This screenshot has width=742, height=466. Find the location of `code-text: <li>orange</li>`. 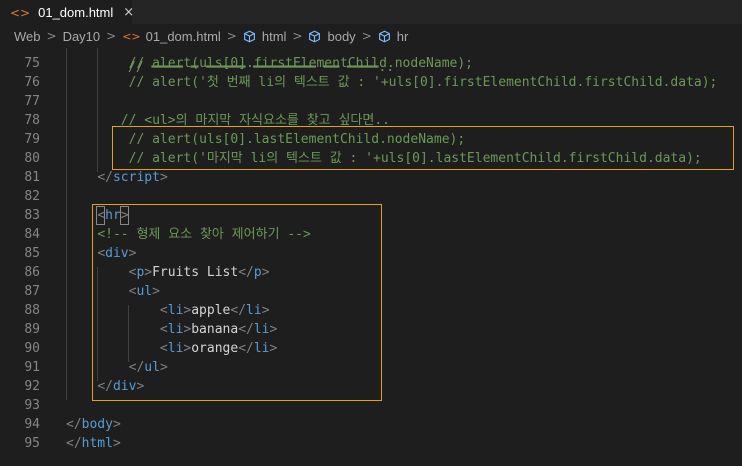

code-text: <li>orange</li> is located at coordinates (171, 348).